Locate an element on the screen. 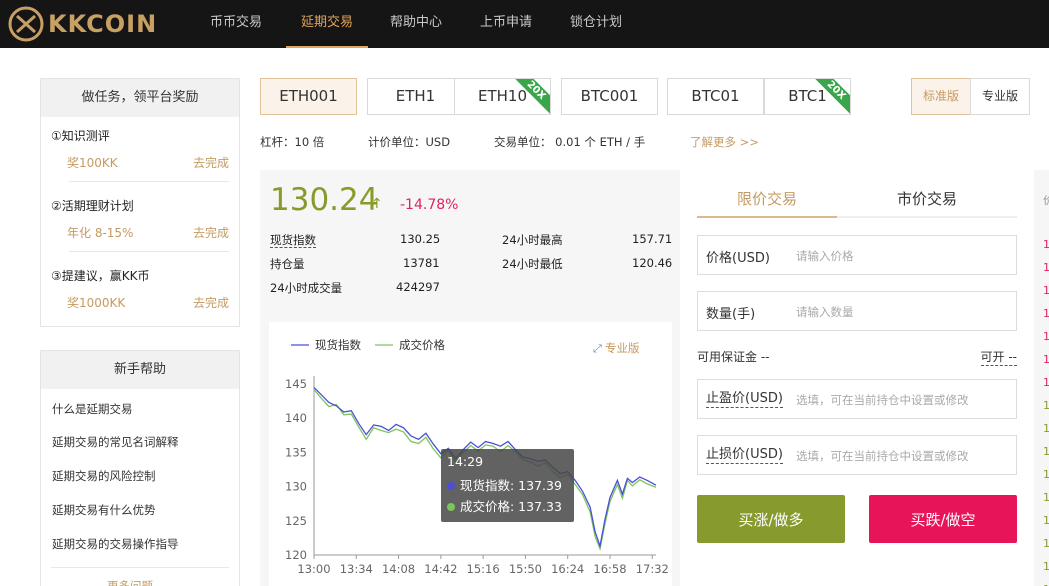 The image size is (1049, 586). y-tick-label: 145 is located at coordinates (296, 384).